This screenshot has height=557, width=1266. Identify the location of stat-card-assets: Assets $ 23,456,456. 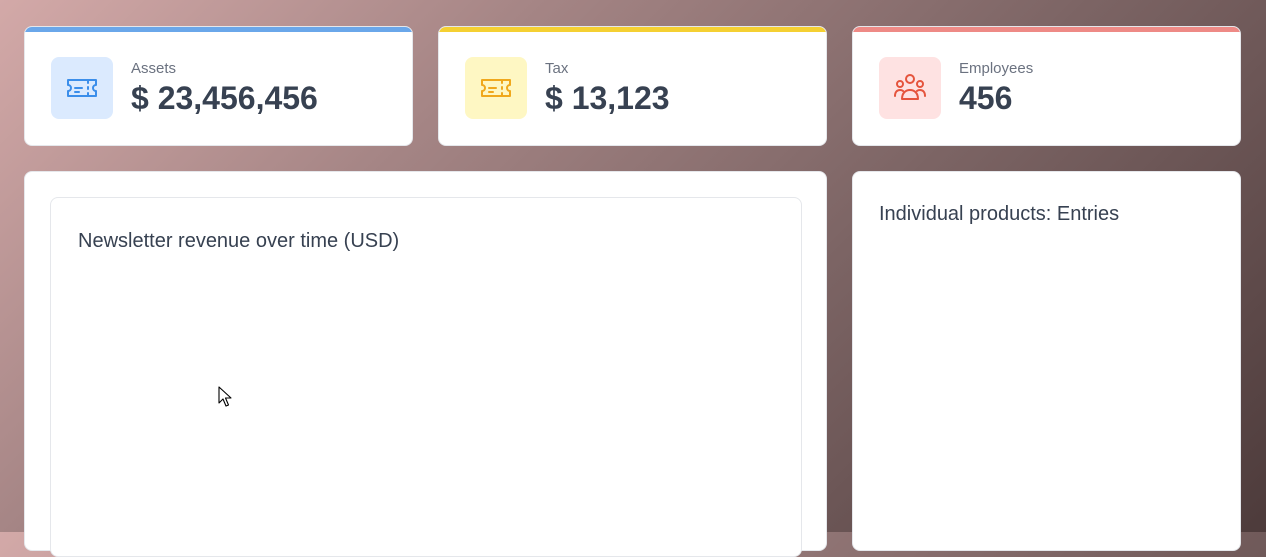
(218, 86).